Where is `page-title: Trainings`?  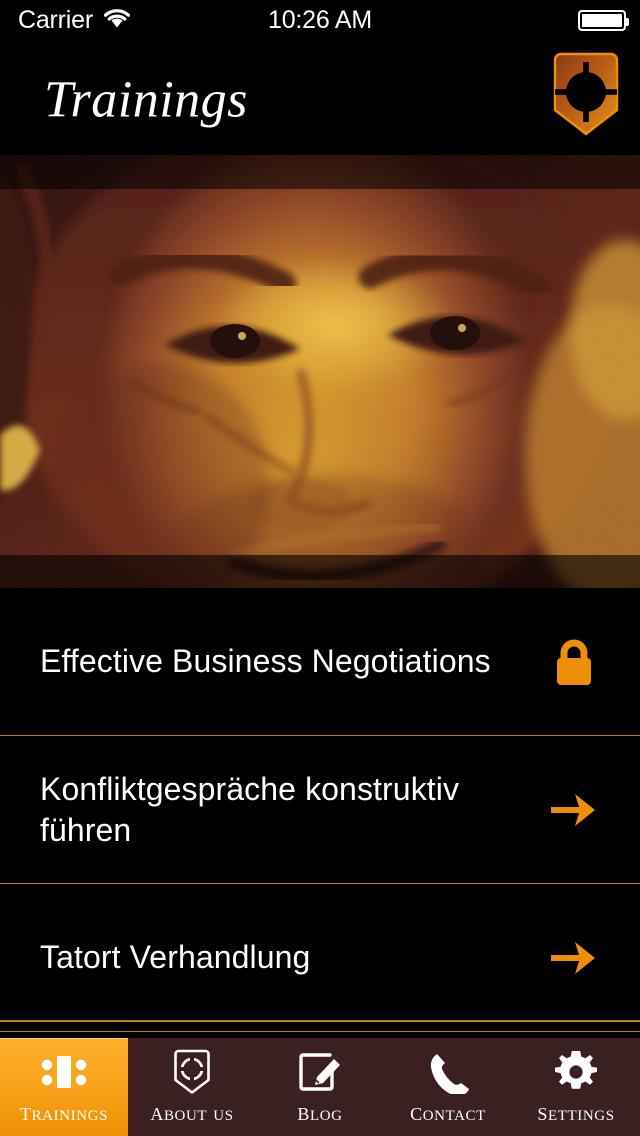 page-title: Trainings is located at coordinates (146, 100).